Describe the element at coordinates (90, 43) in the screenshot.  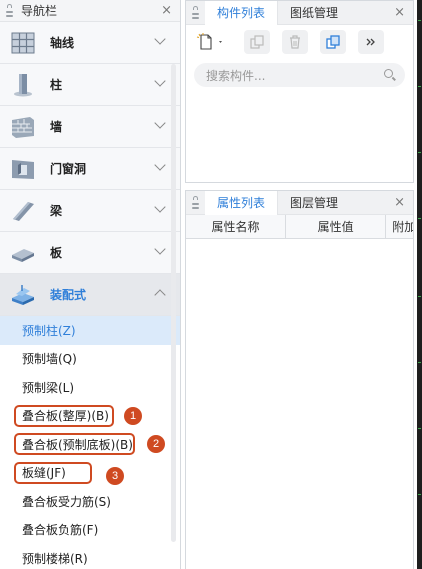
I see `nav-category-axis: 轴线` at that location.